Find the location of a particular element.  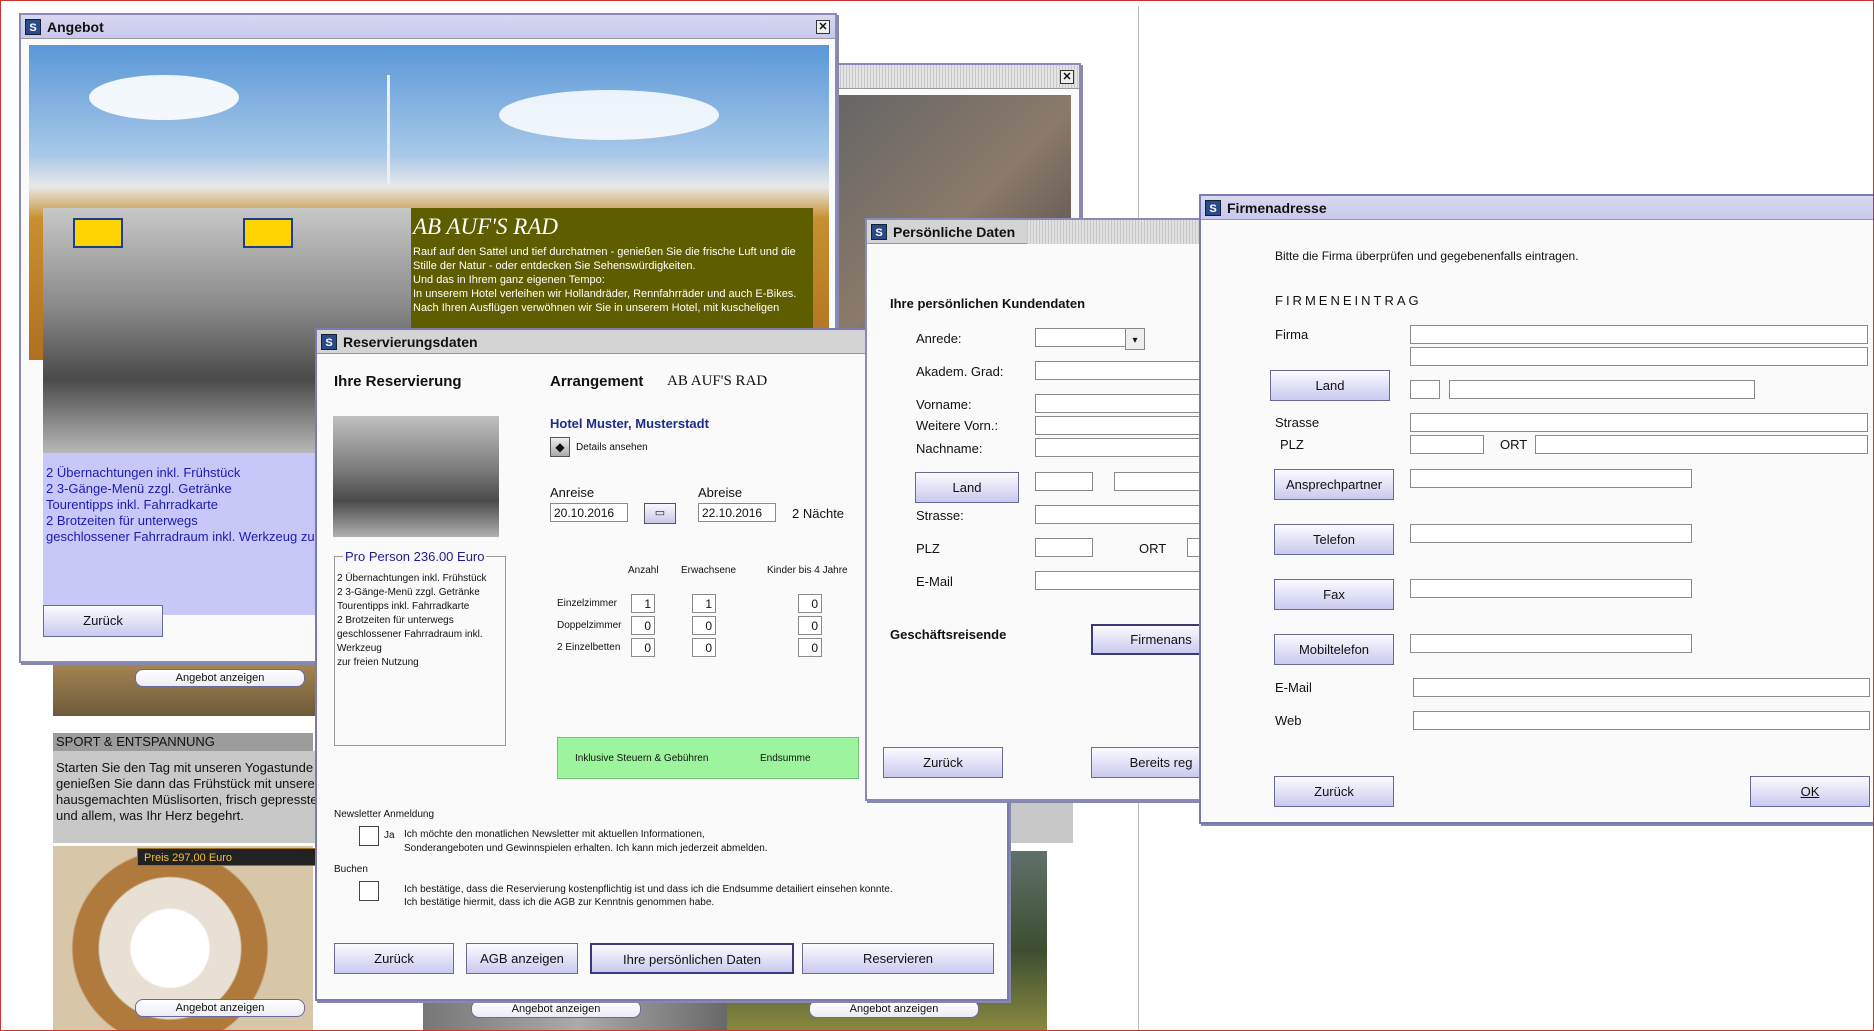

personal-data-button: Ihre persönlichen Daten is located at coordinates (692, 958).